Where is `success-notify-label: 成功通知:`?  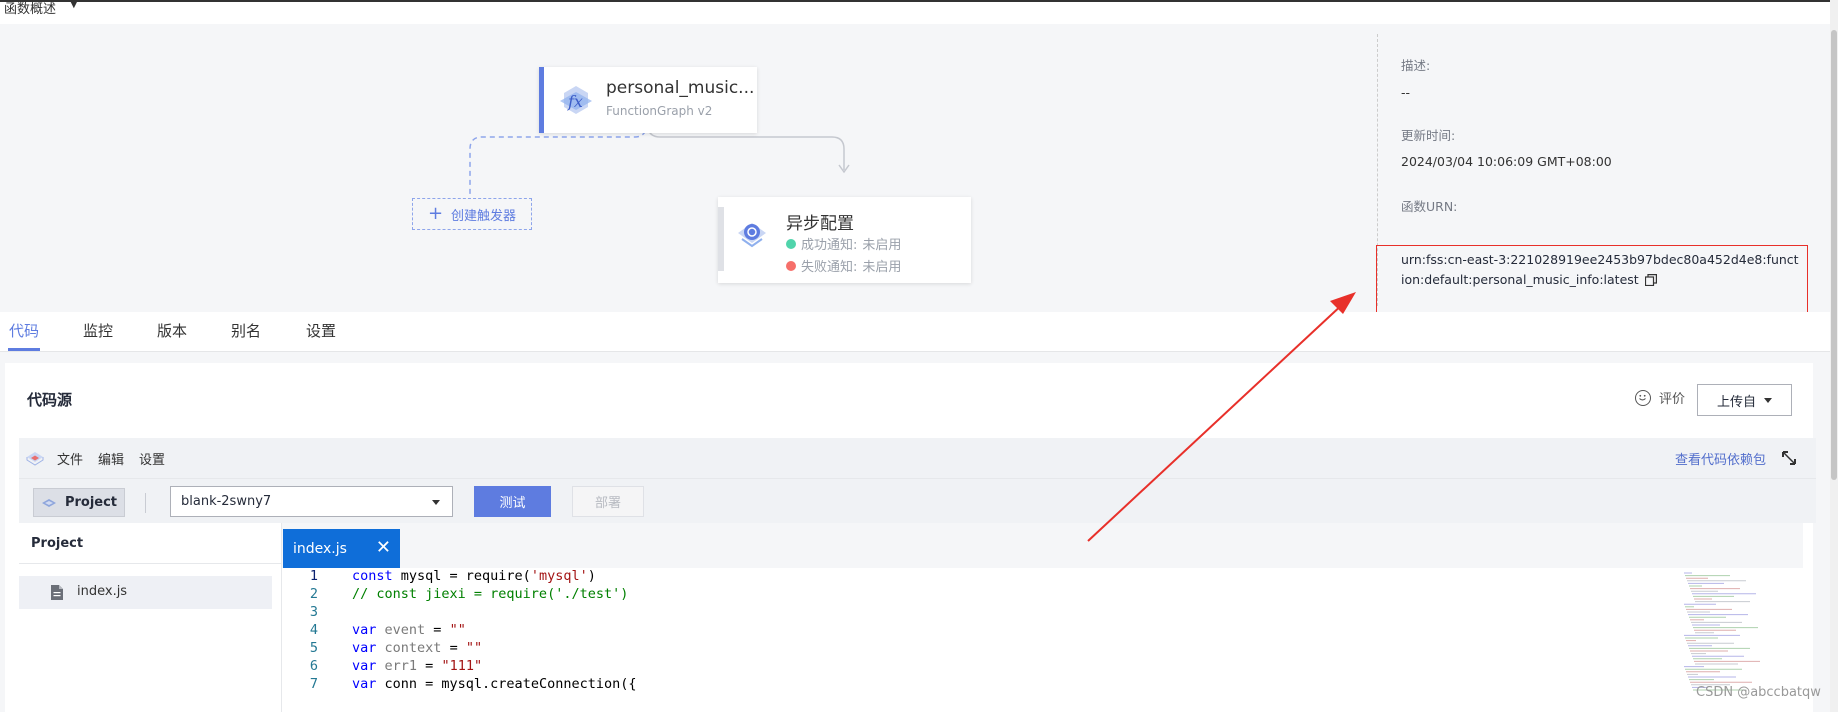 success-notify-label: 成功通知: is located at coordinates (829, 245).